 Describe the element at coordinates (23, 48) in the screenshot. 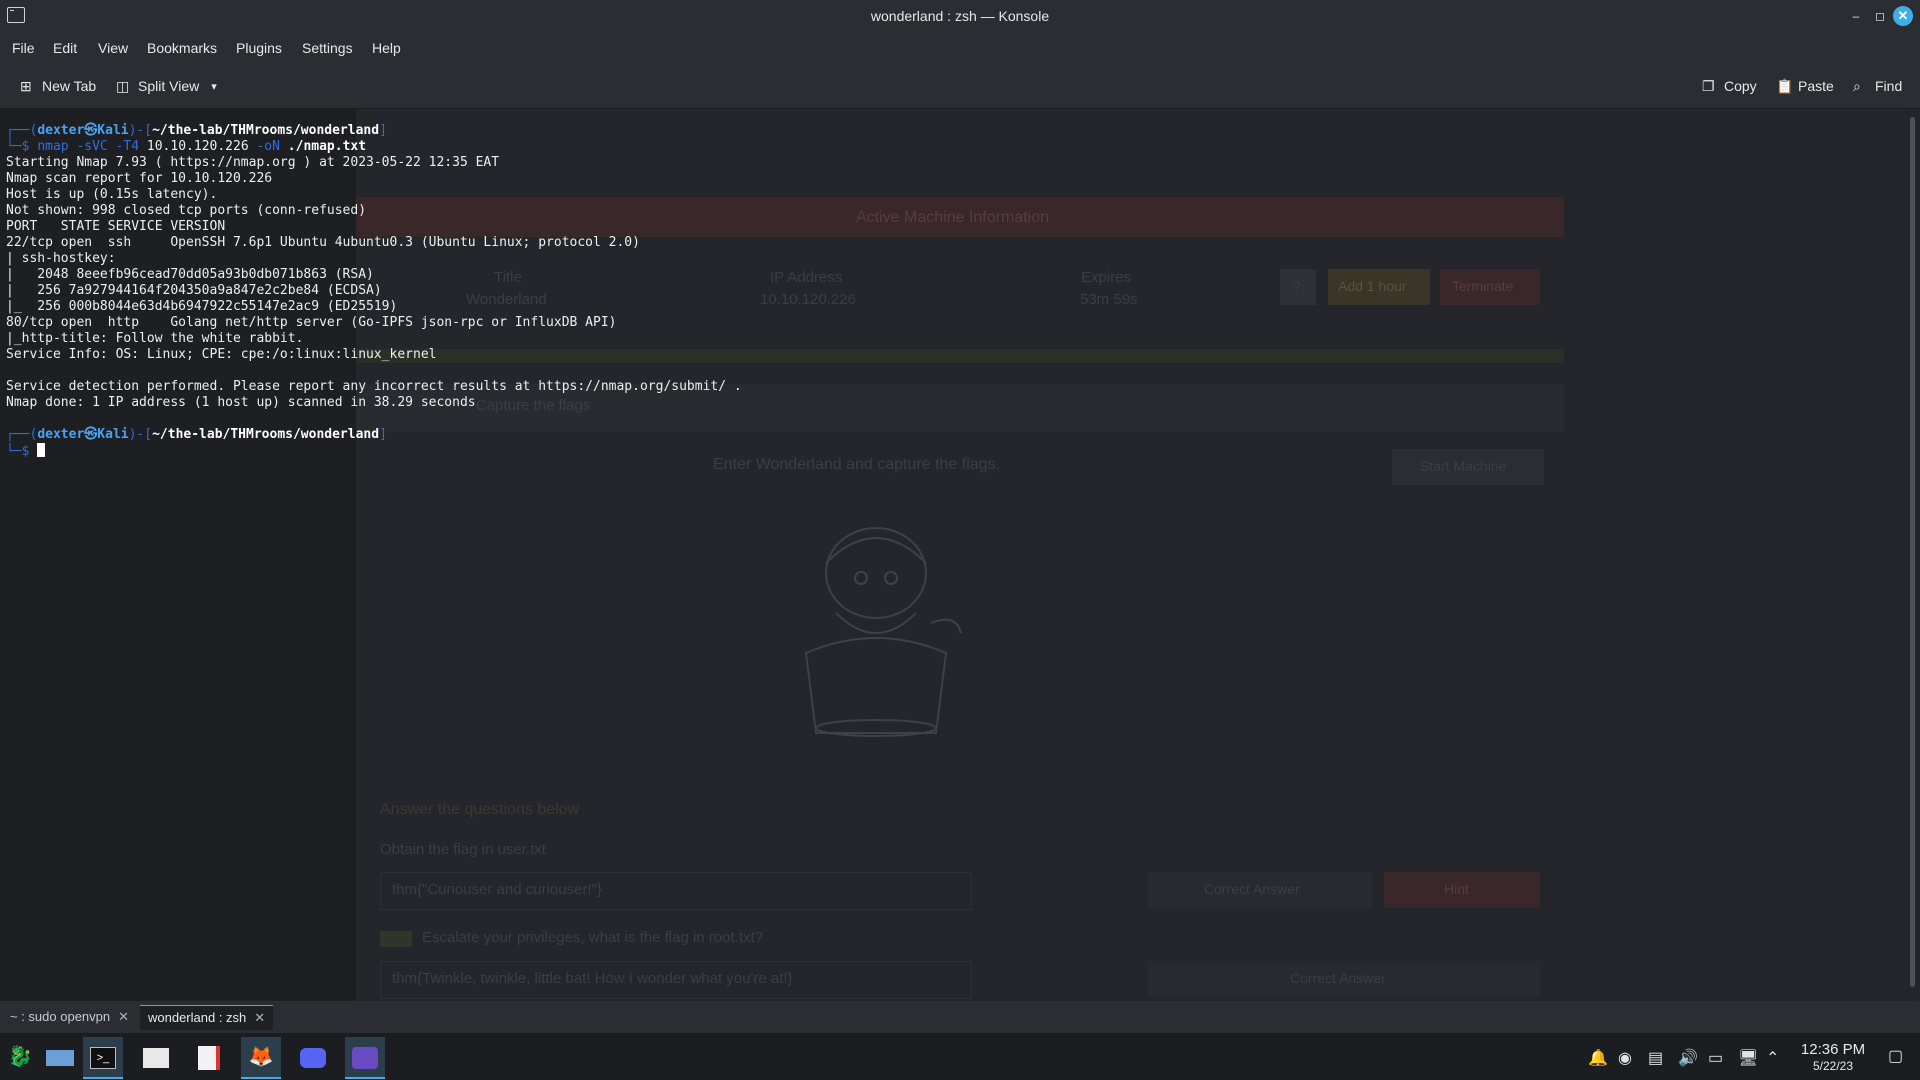

I see `menu-file: File` at that location.